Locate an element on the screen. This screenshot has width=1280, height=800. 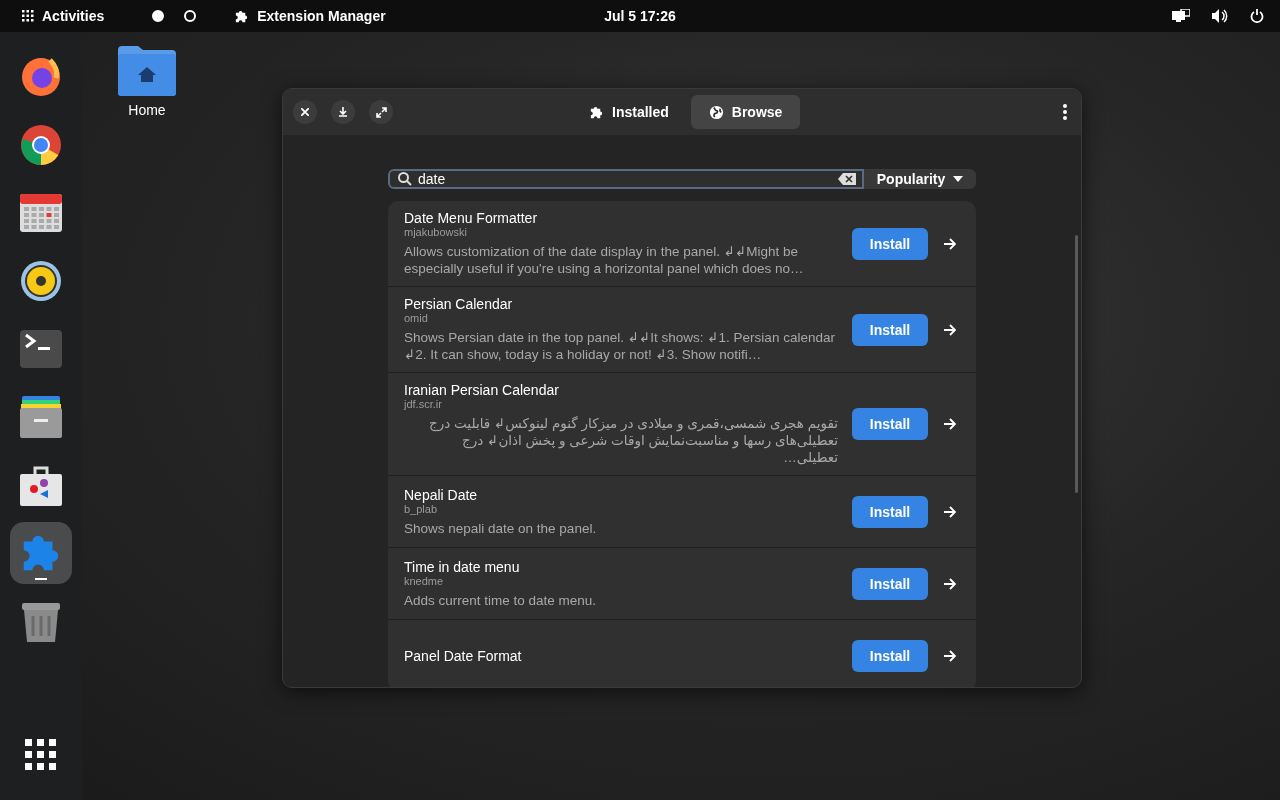
extension-description: Shows nepali date on the panel. is located at coordinates (501, 528).